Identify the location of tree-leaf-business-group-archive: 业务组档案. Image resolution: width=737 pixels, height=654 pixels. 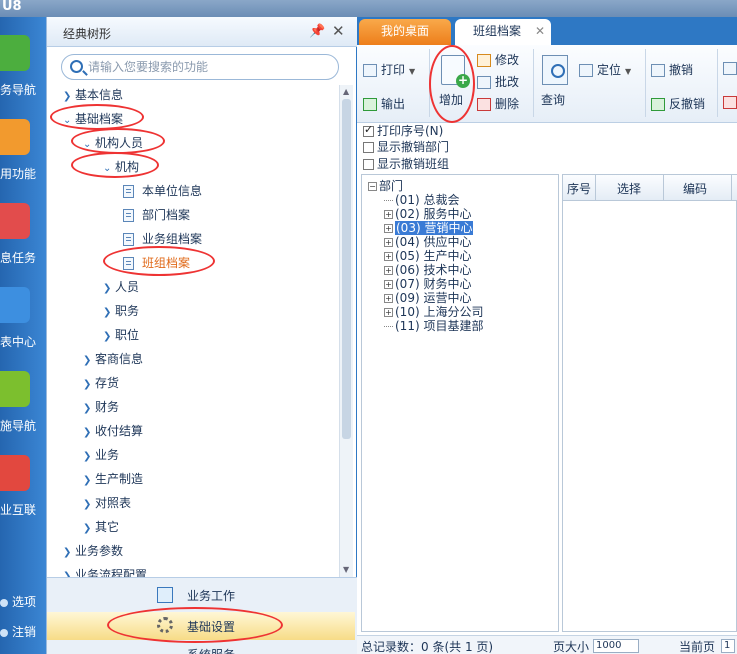
(162, 239).